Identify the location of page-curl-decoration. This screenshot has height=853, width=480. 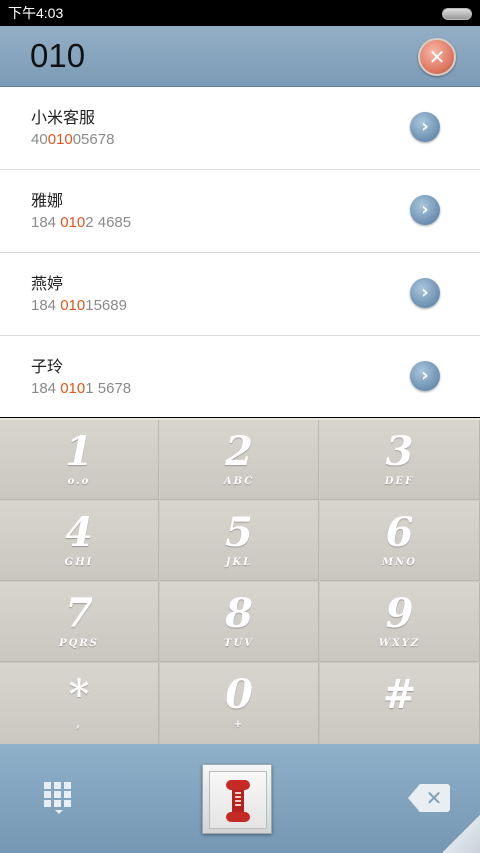
(461, 834).